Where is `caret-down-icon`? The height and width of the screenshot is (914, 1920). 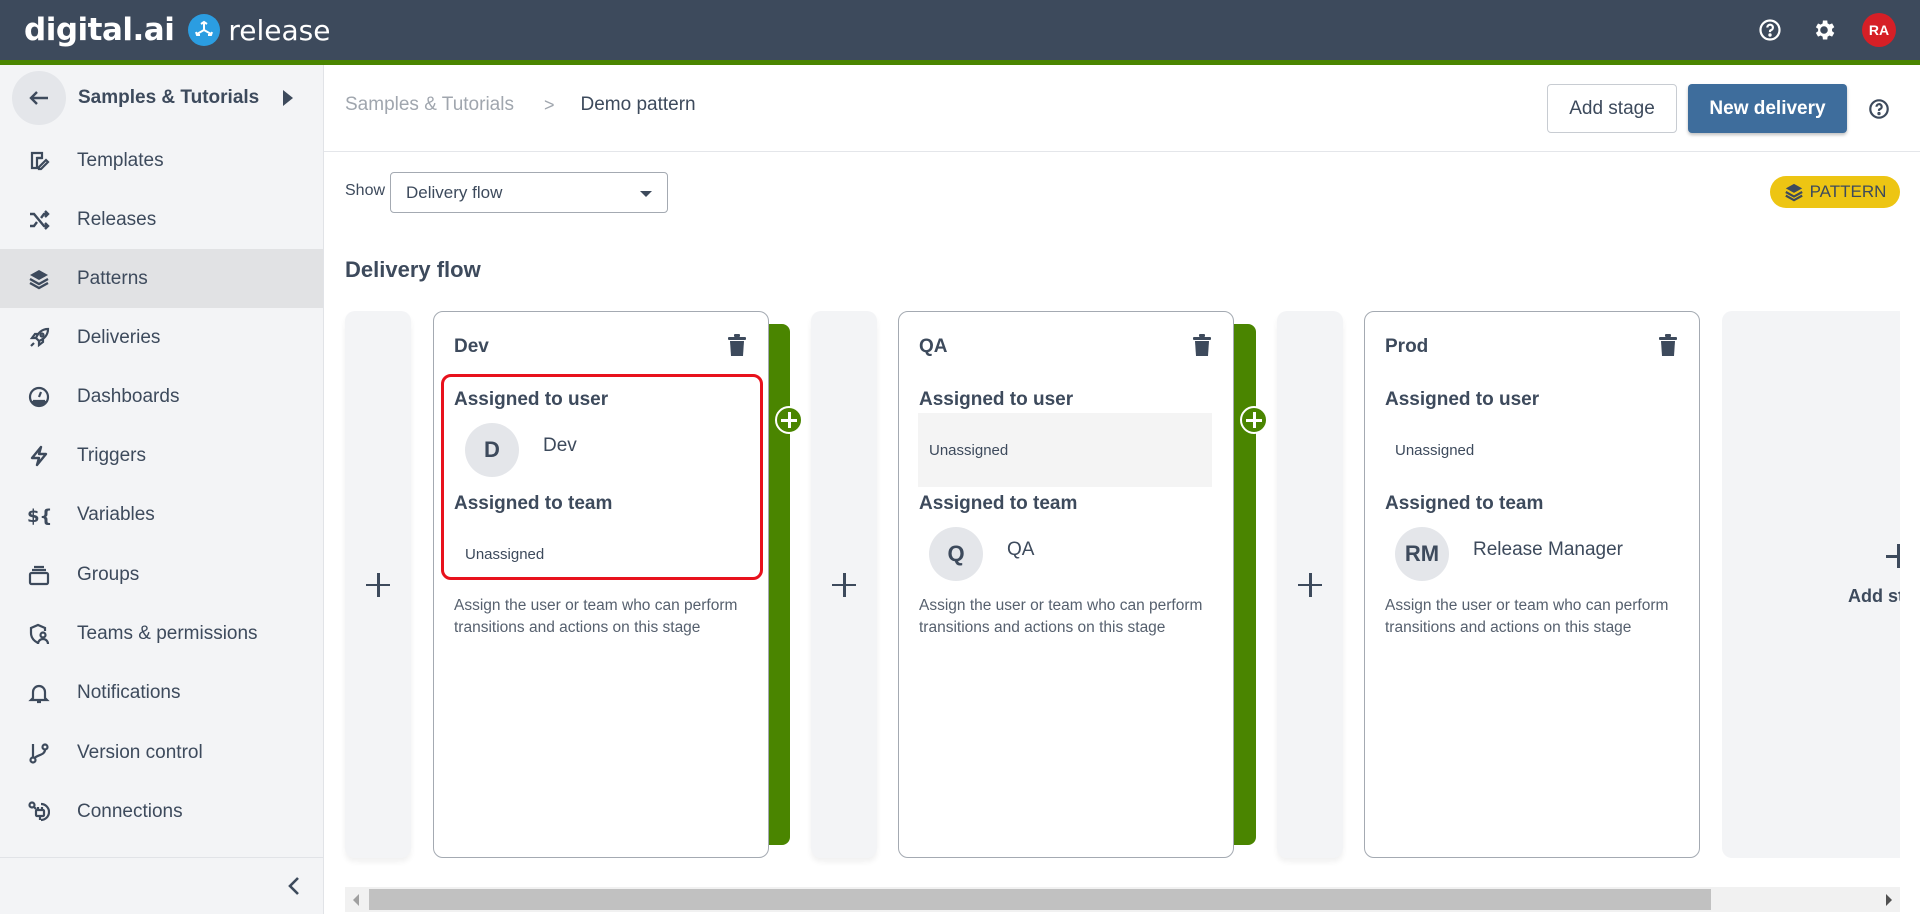 caret-down-icon is located at coordinates (646, 194).